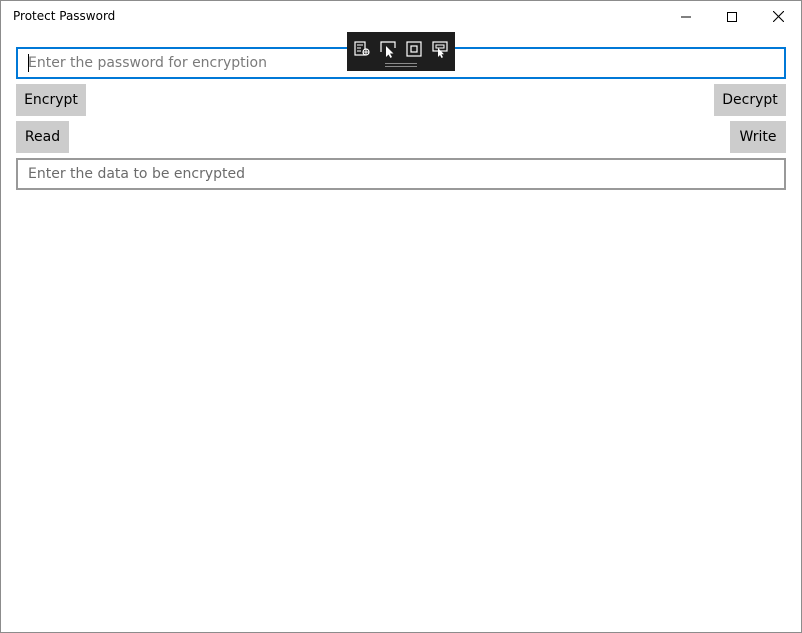 Image resolution: width=802 pixels, height=633 pixels. I want to click on minimize-button, so click(686, 16).